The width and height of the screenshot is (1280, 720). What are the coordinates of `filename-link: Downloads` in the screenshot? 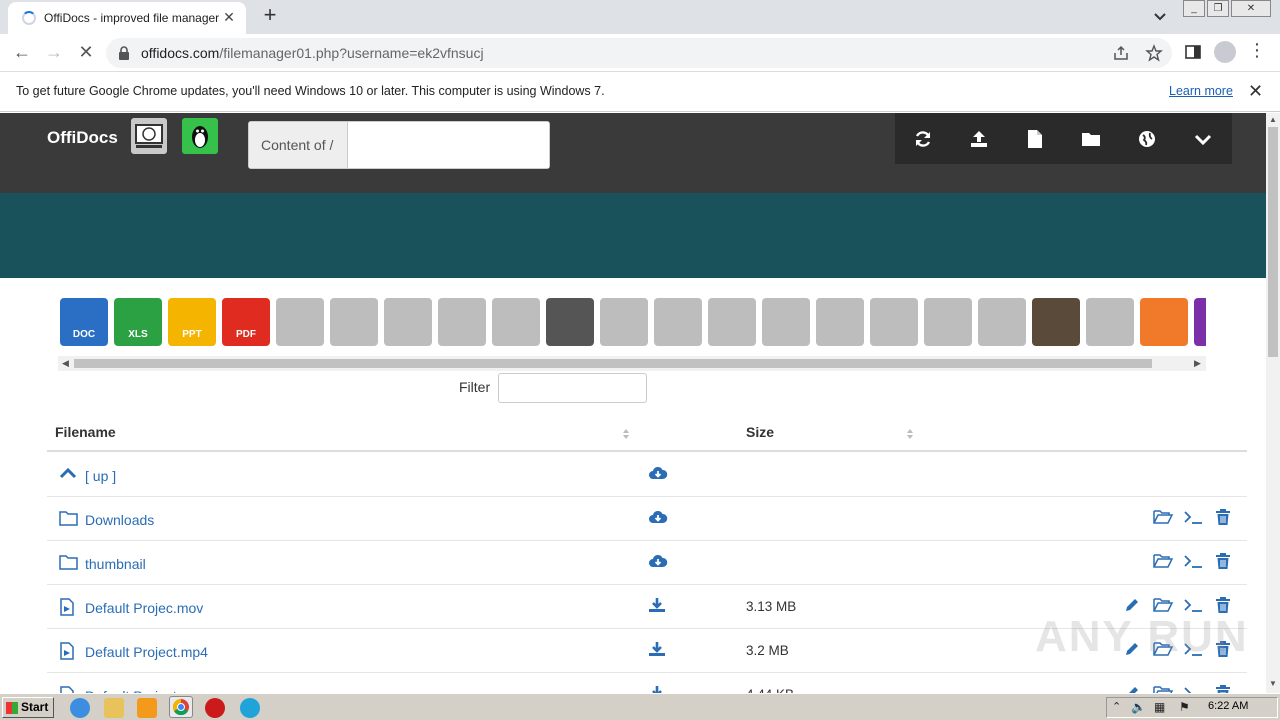 It's located at (119, 520).